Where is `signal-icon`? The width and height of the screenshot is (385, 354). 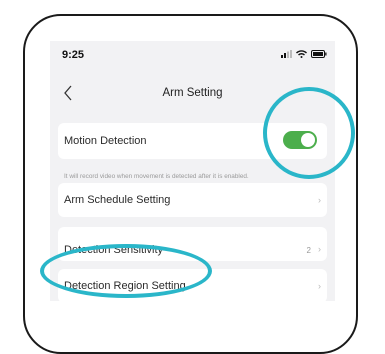 signal-icon is located at coordinates (286, 54).